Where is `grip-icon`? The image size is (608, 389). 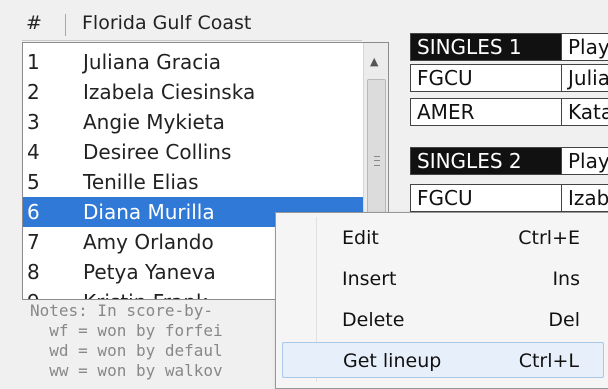
grip-icon is located at coordinates (377, 161).